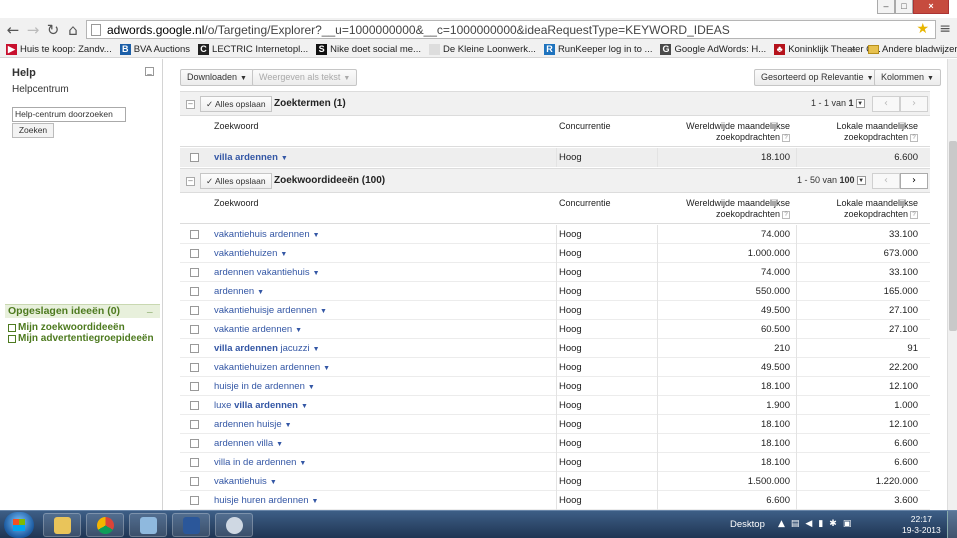 The width and height of the screenshot is (957, 538). I want to click on columns-button: Kolommen ▼, so click(907, 77).